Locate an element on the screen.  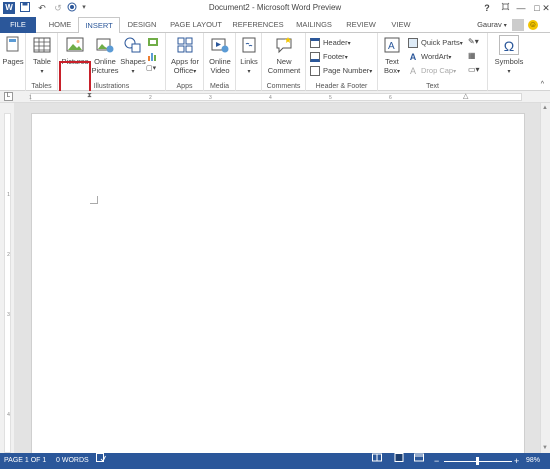
header-button: Header▾ is located at coordinates (330, 42).